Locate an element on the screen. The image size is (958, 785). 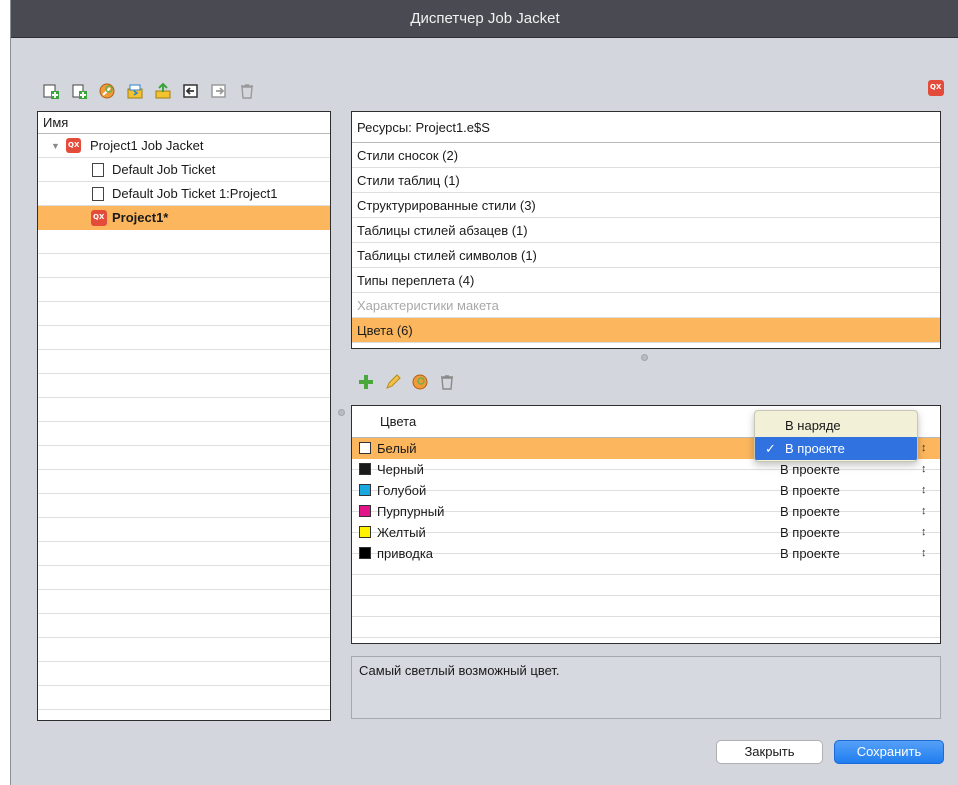
duplicate-icon is located at coordinates (420, 382).